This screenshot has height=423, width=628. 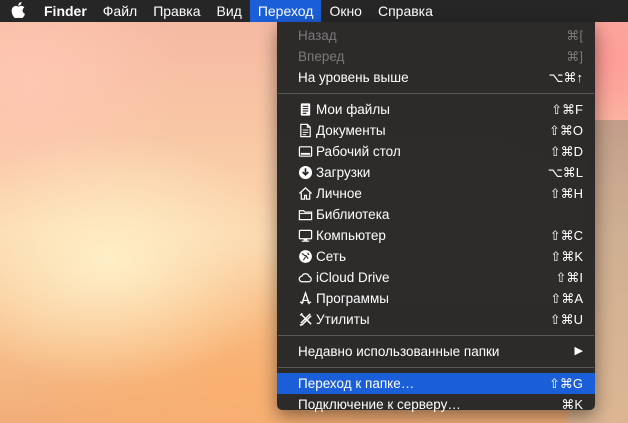 I want to click on menu-view: Вид, so click(x=229, y=11).